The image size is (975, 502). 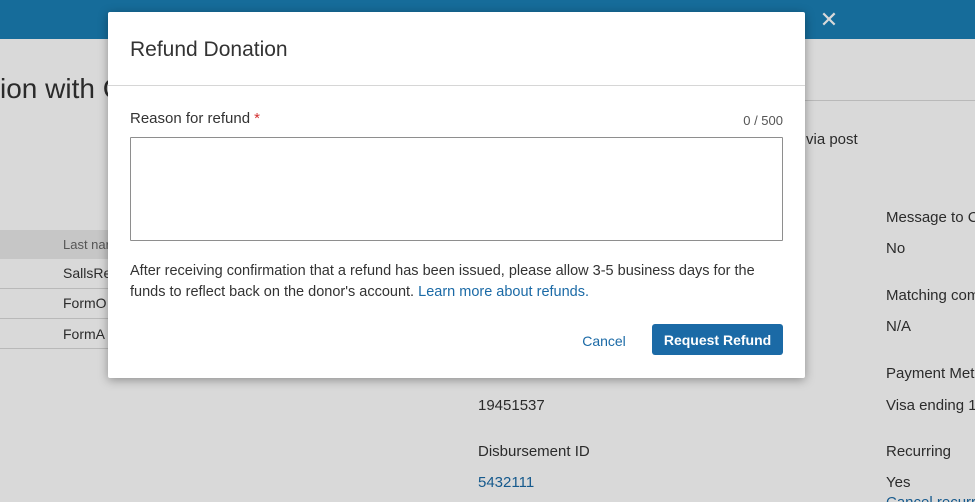 I want to click on learn-more-refunds-link: Learn more about refunds., so click(x=503, y=292).